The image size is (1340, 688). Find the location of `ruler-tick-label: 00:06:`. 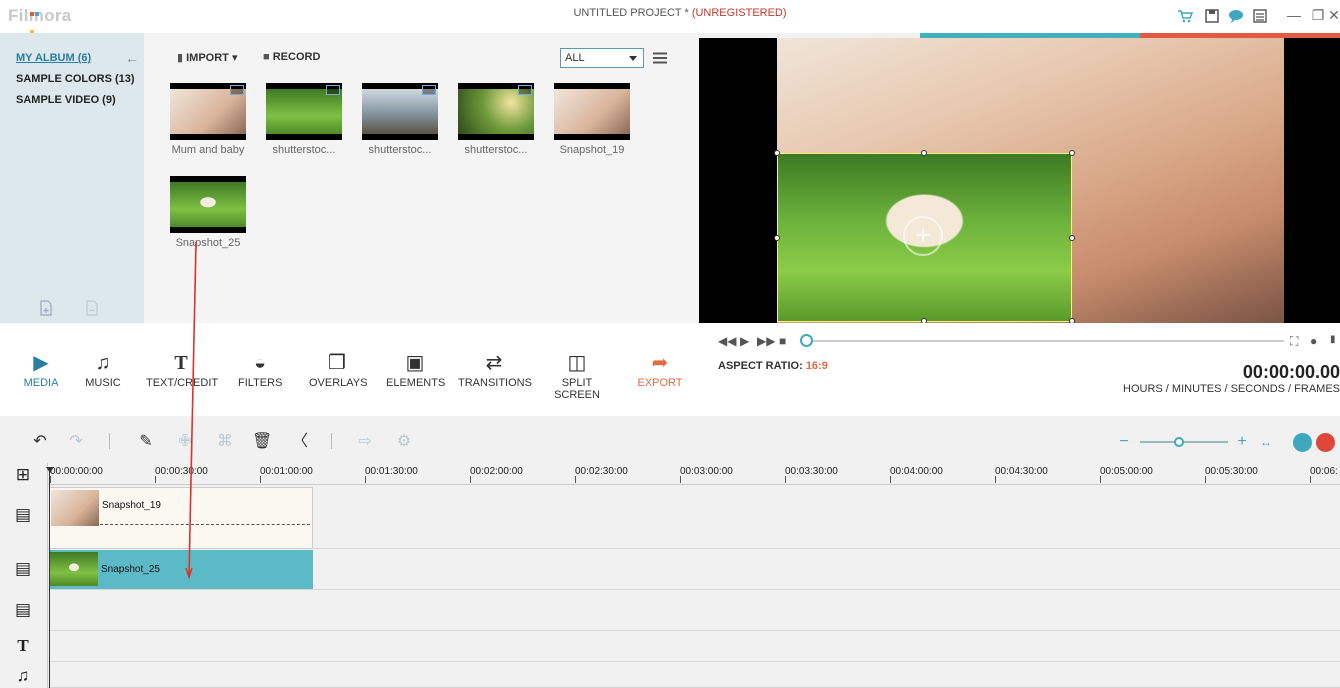

ruler-tick-label: 00:06: is located at coordinates (1324, 471).